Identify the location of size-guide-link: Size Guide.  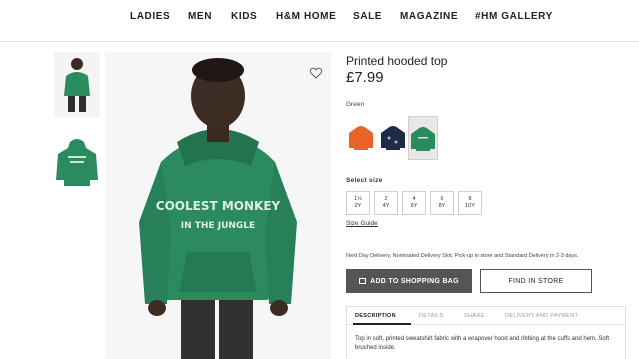
(362, 223).